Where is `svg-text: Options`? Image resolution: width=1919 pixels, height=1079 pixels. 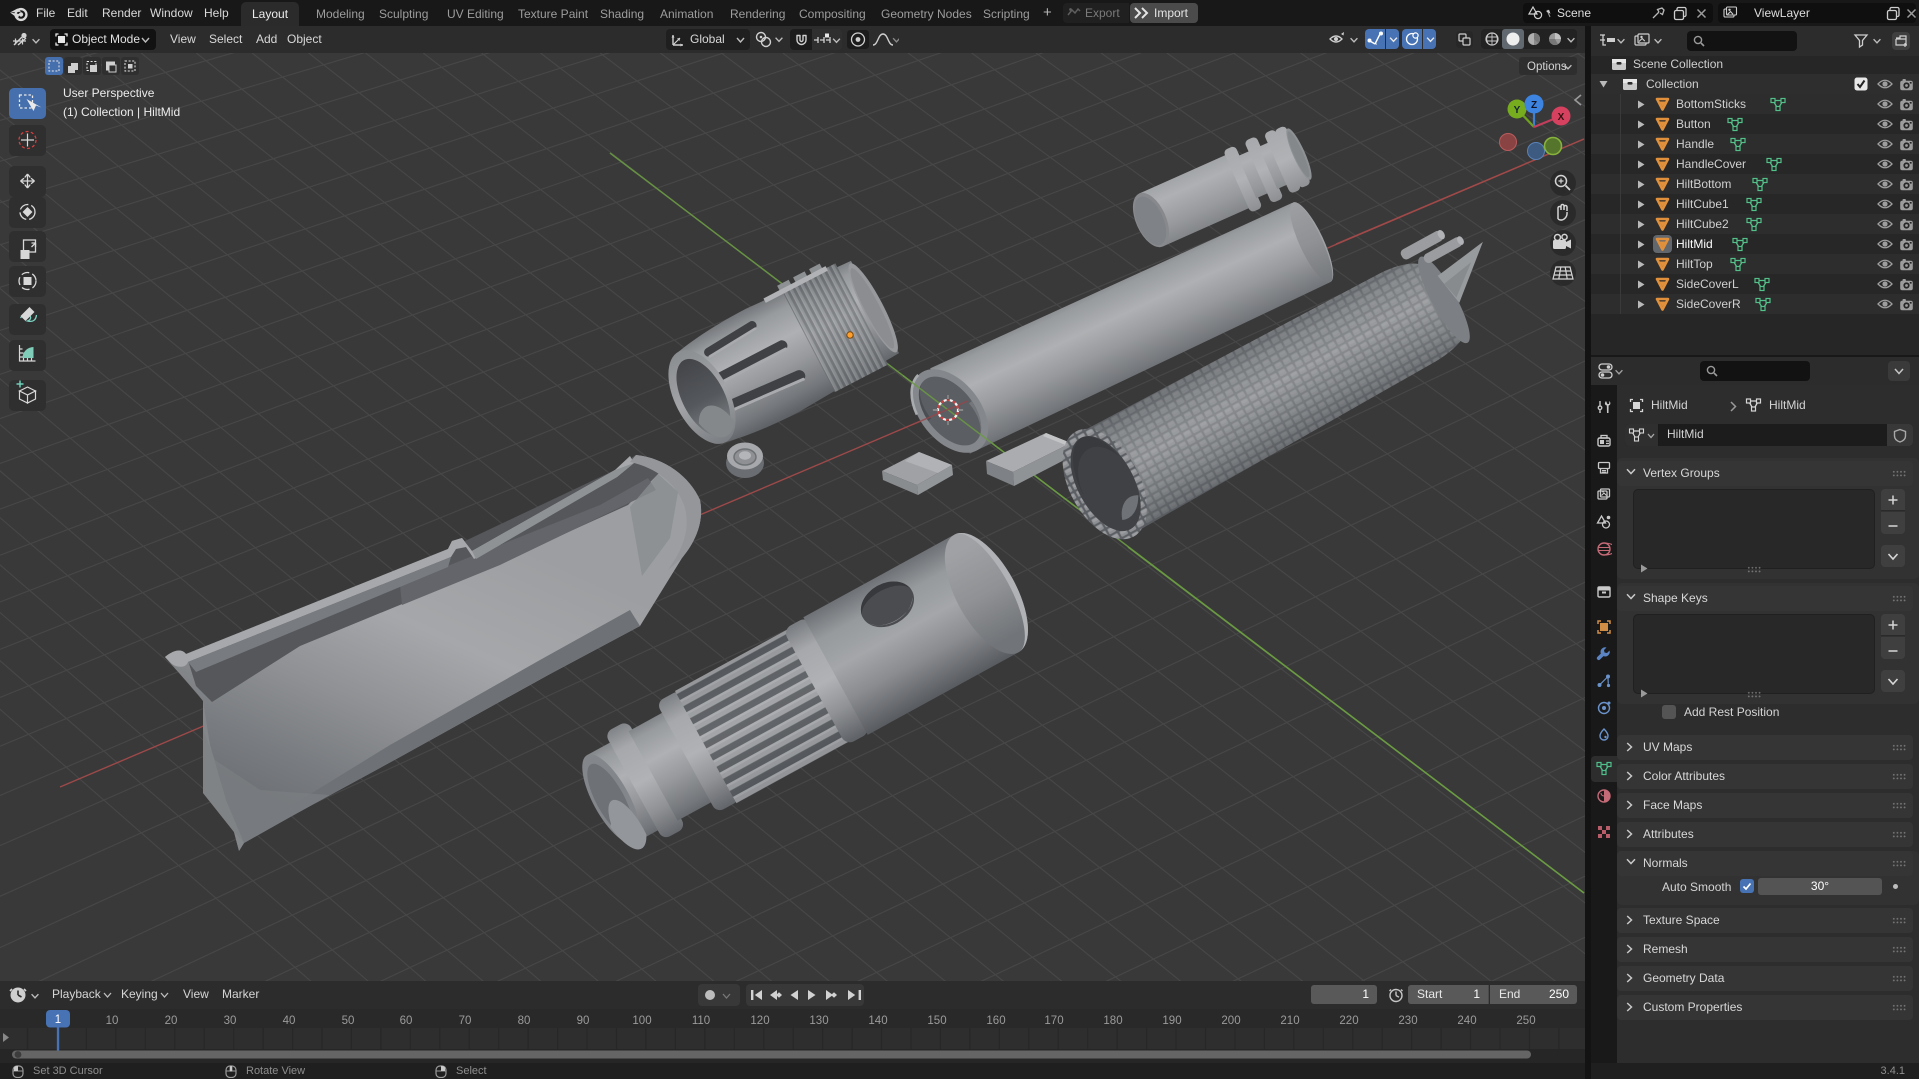
svg-text: Options is located at coordinates (1547, 67).